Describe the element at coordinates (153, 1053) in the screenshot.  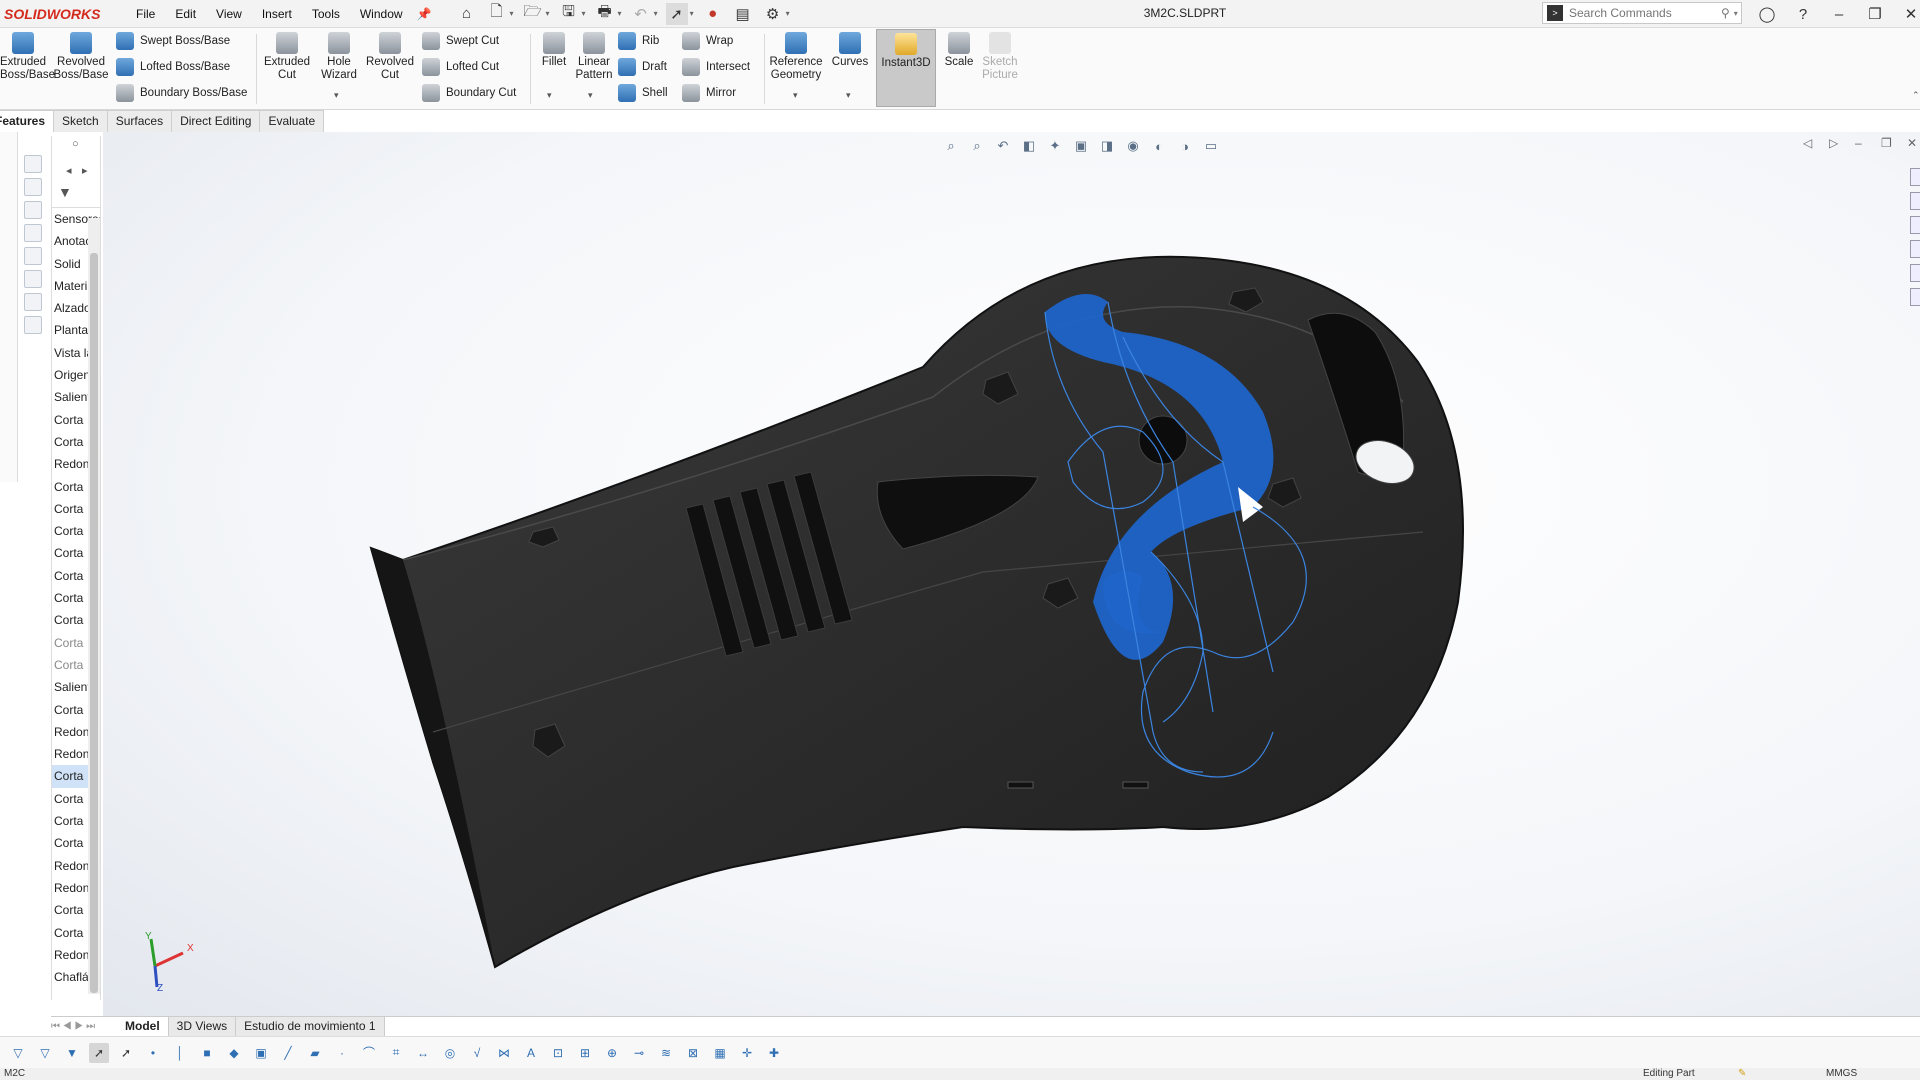
I see `vertex-filter-icon: •` at that location.